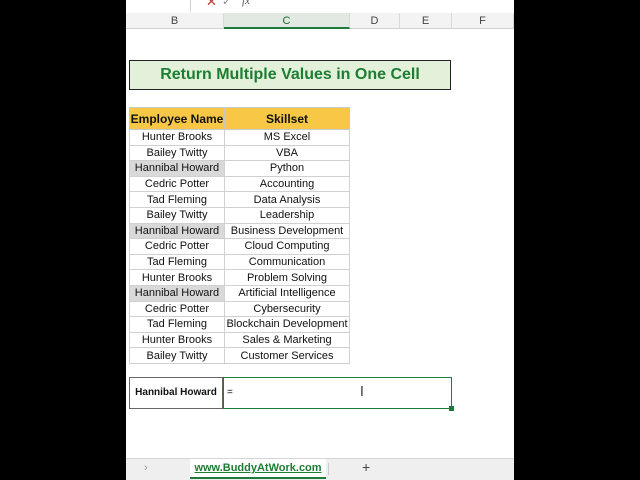  Describe the element at coordinates (320, 7) in the screenshot. I see `formula-bar: ✕ ✓ fx` at that location.